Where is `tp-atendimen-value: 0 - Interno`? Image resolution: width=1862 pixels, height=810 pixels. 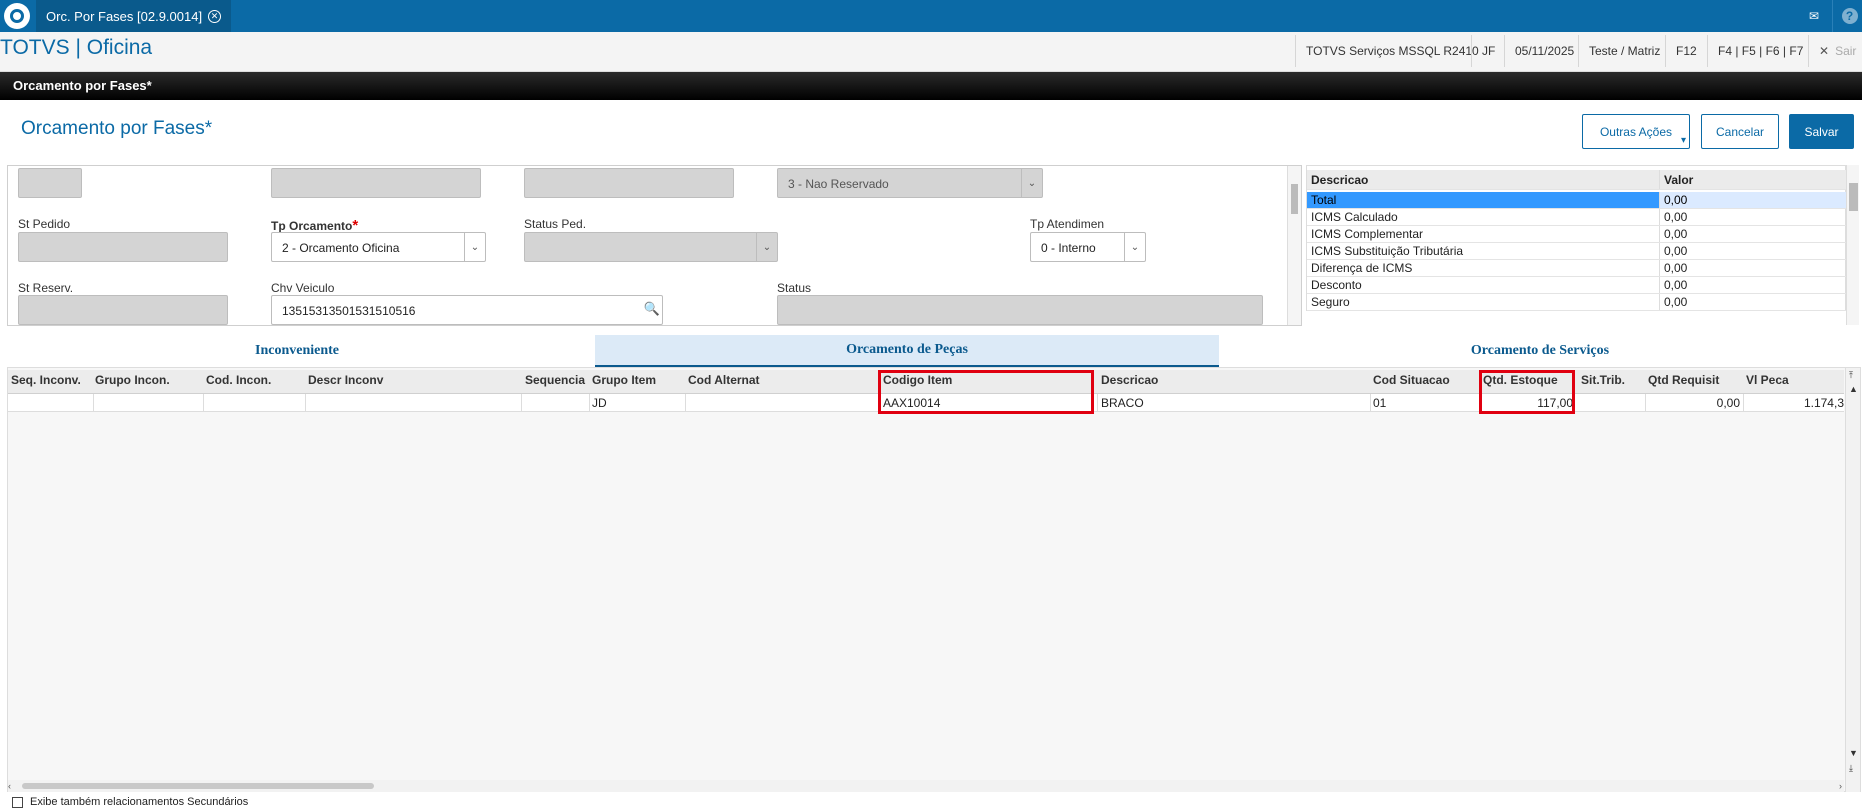
tp-atendimen-value: 0 - Interno is located at coordinates (1068, 248).